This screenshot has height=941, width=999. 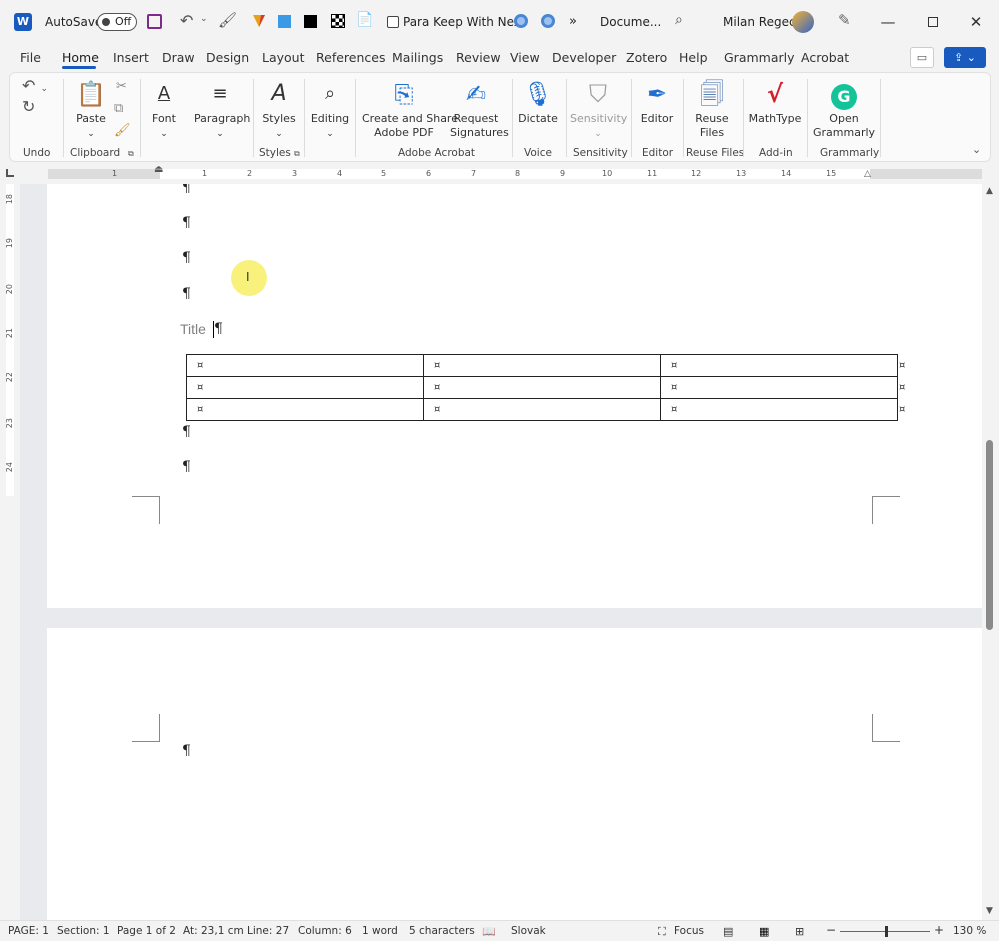 I want to click on status-focus: Focus, so click(x=689, y=931).